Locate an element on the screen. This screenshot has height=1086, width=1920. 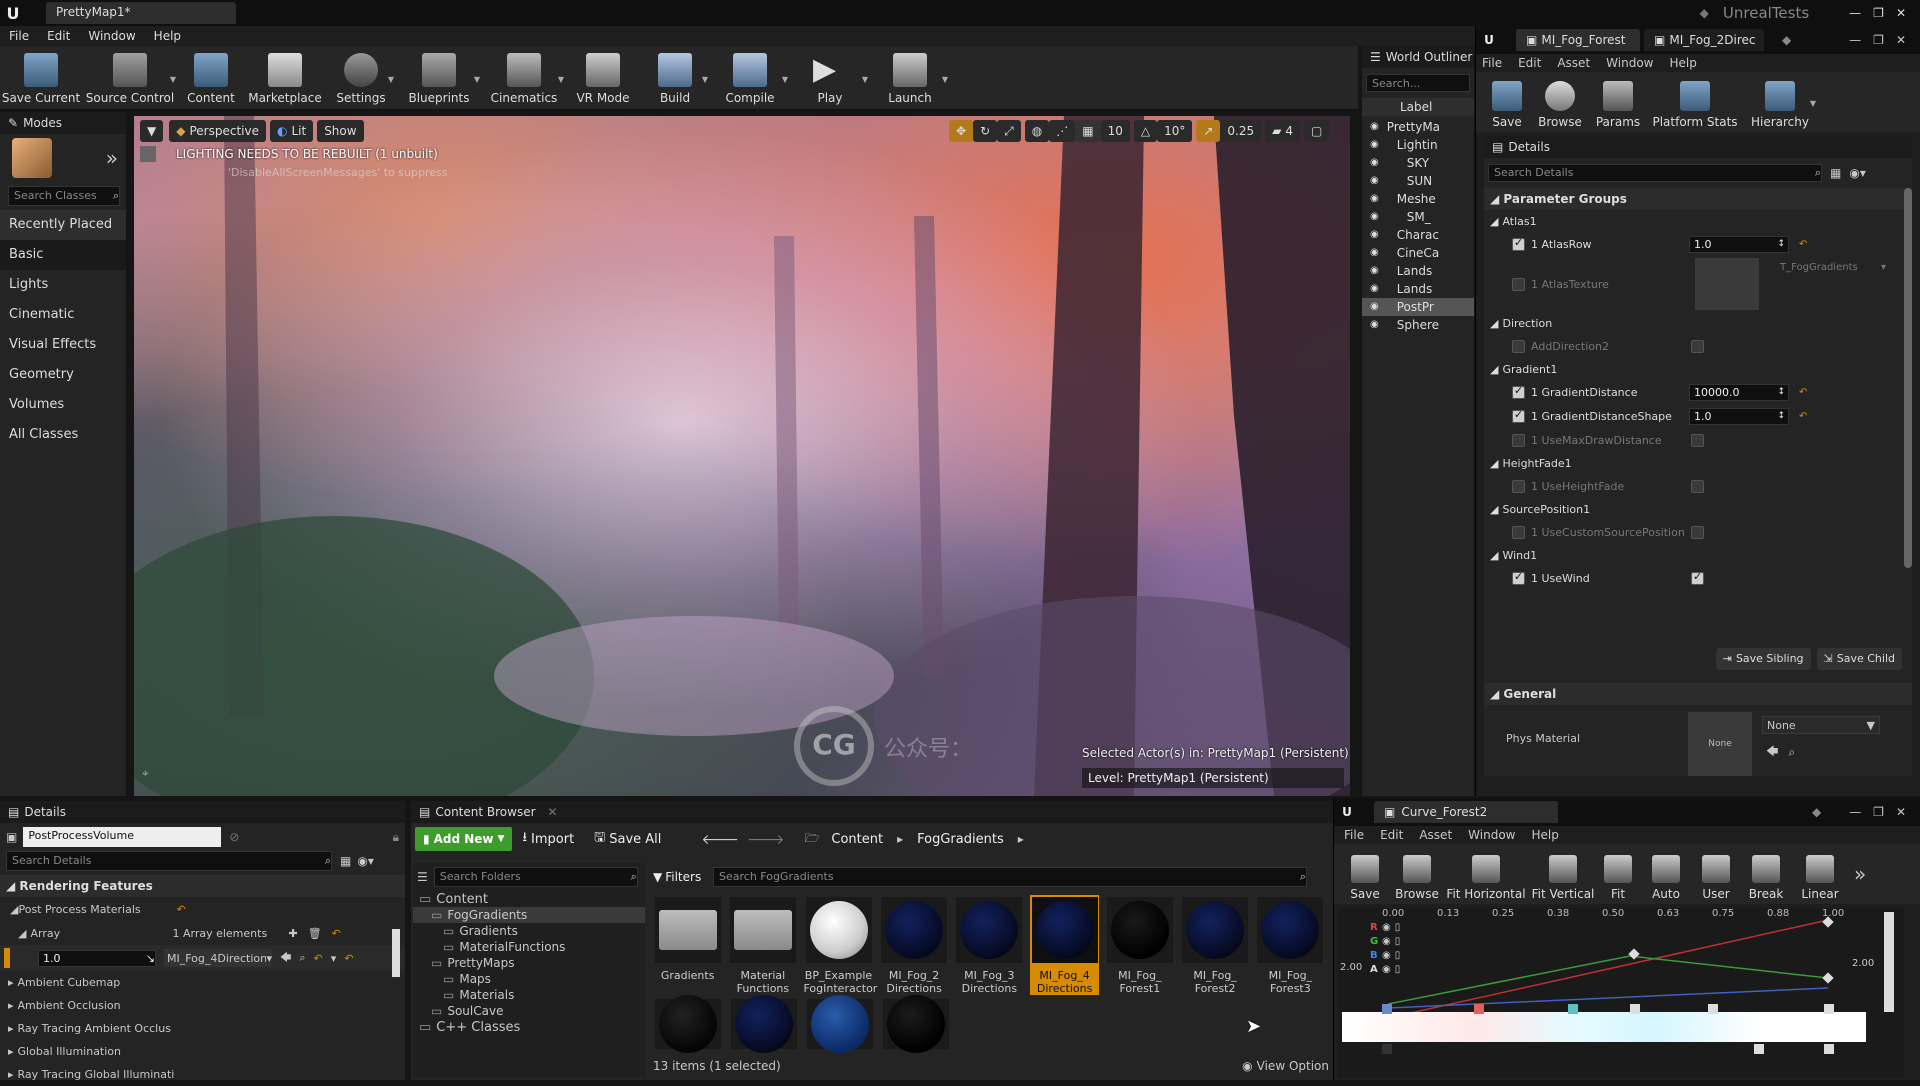
mat-tab-forest: ▣ MI_Fog_Forest is located at coordinates (1578, 40).